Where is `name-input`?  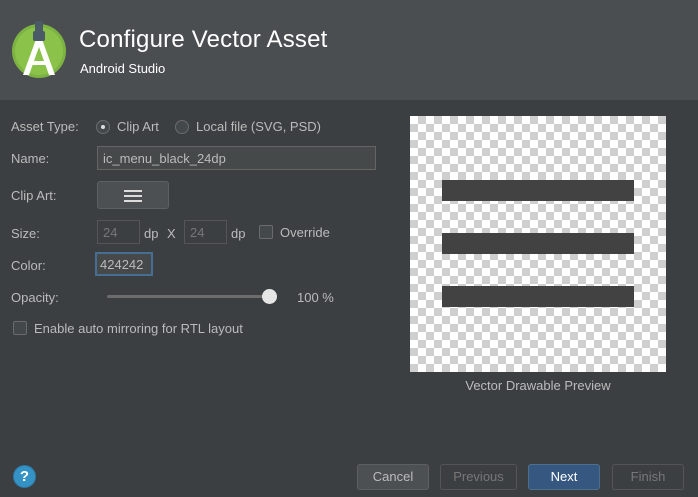
name-input is located at coordinates (236, 158).